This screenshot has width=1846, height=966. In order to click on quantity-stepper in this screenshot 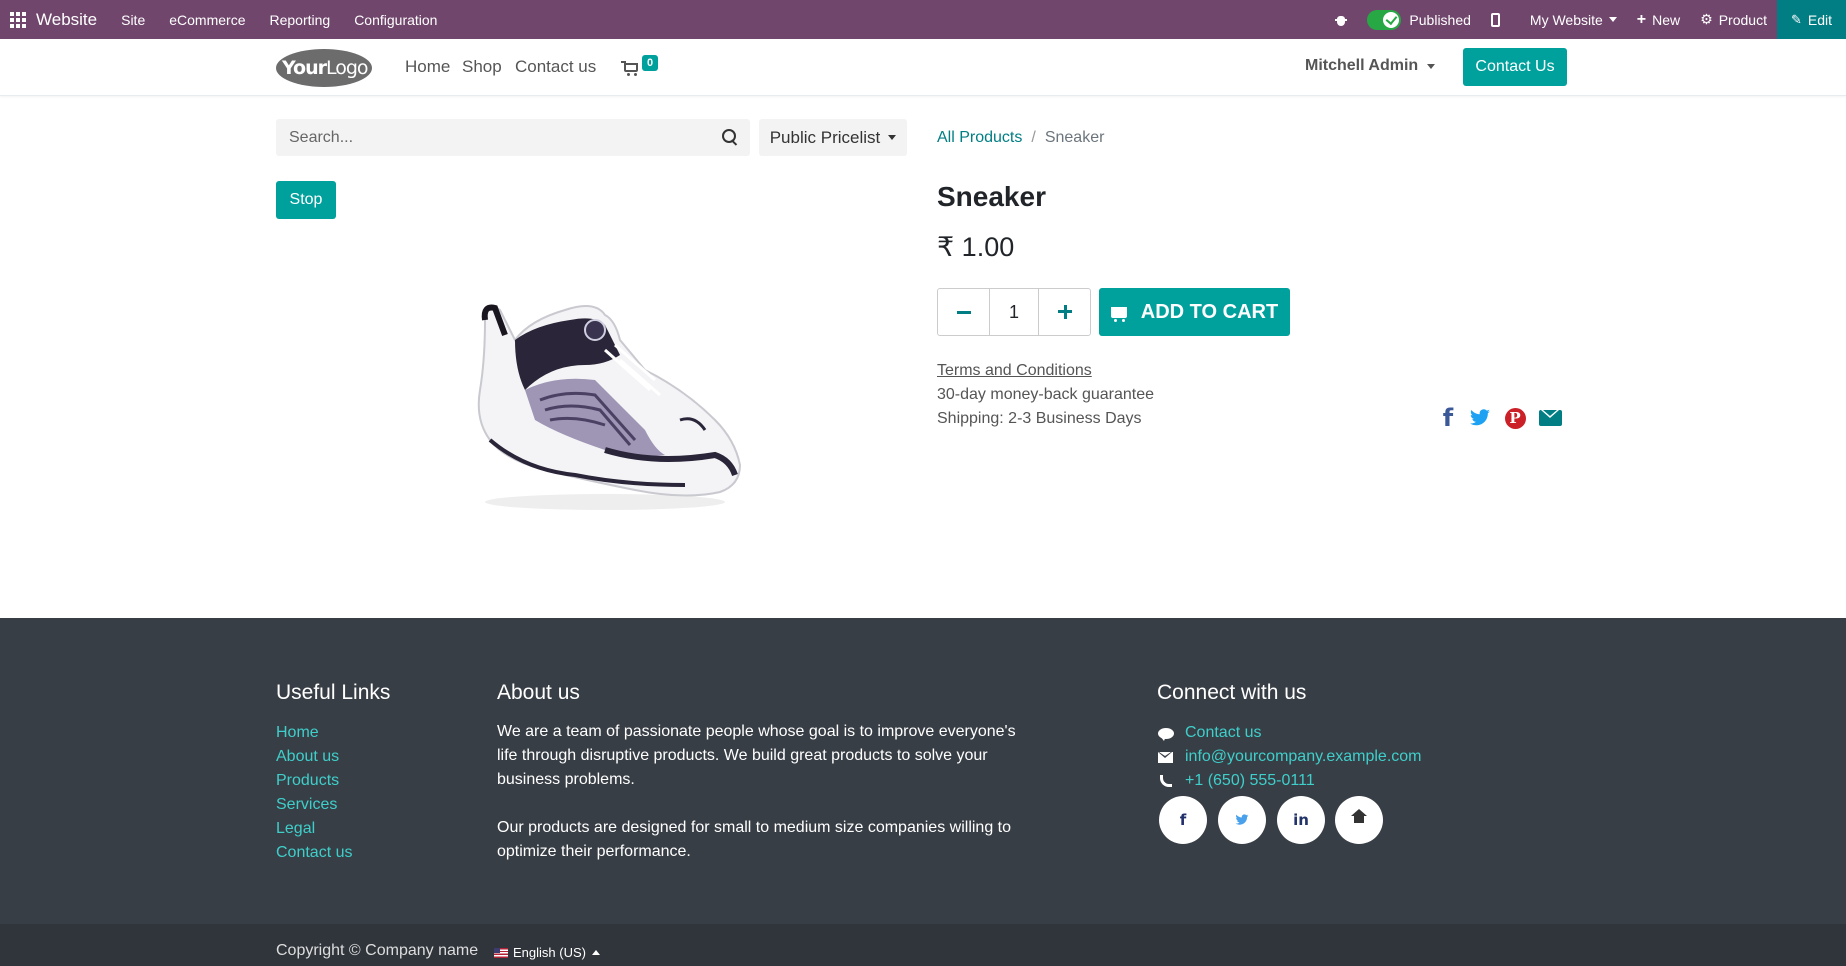, I will do `click(1014, 312)`.